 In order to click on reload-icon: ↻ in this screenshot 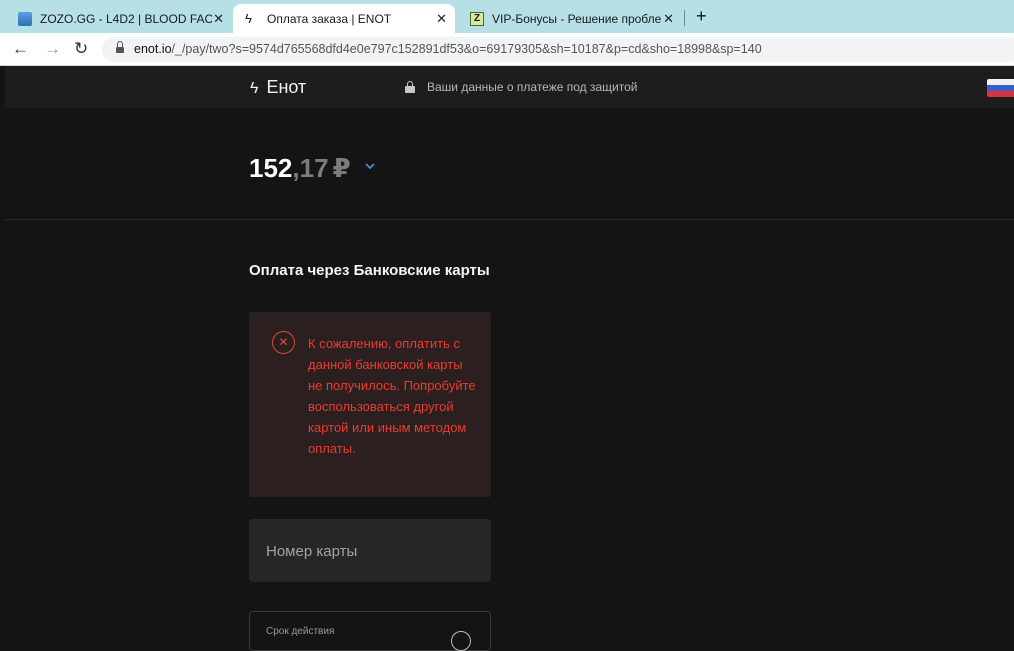, I will do `click(81, 49)`.